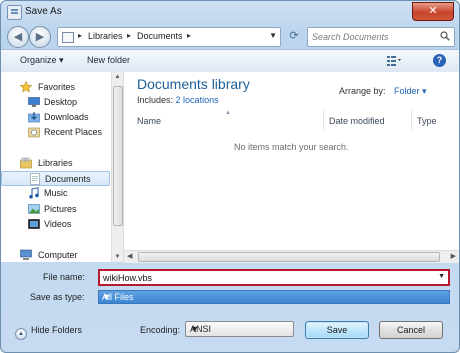  What do you see at coordinates (34, 132) in the screenshot?
I see `recent-places-icon` at bounding box center [34, 132].